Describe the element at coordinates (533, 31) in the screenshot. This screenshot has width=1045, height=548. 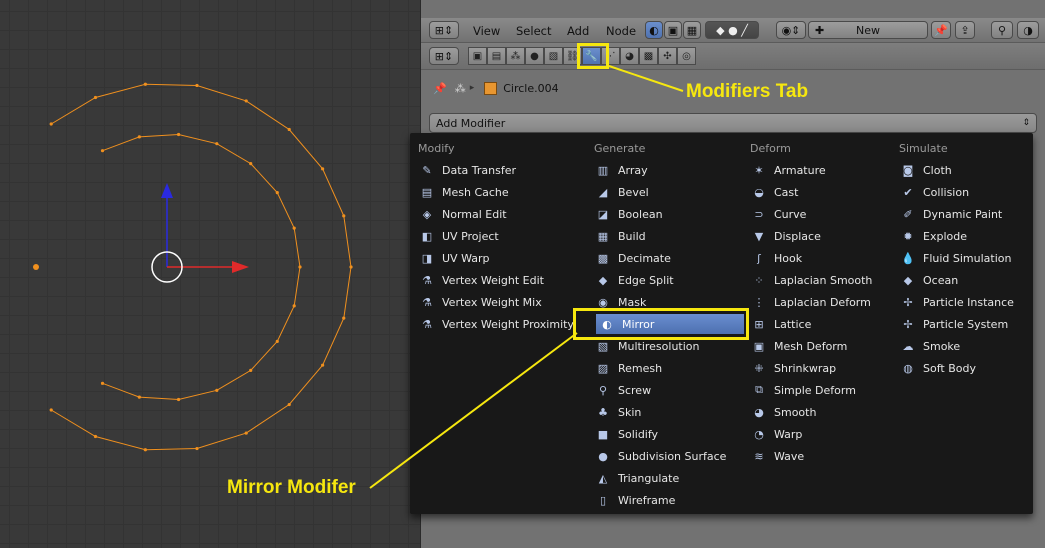
I see `menu-select: Select` at that location.